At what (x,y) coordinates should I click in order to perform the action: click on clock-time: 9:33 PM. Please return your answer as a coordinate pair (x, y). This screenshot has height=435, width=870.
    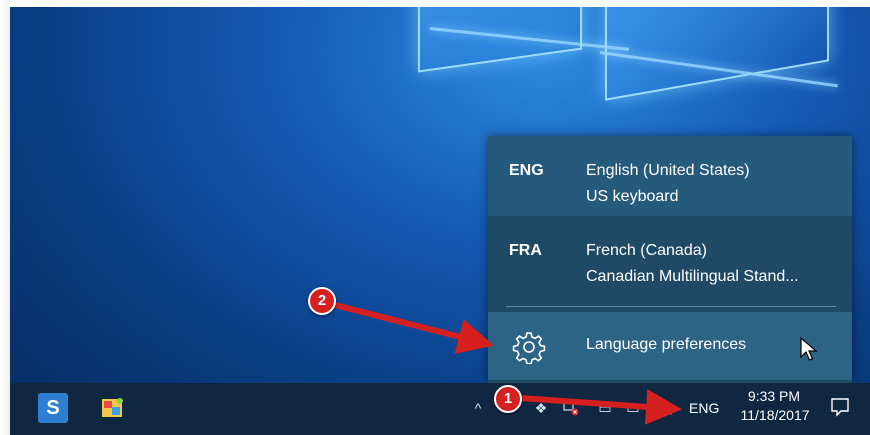
    Looking at the image, I should click on (774, 396).